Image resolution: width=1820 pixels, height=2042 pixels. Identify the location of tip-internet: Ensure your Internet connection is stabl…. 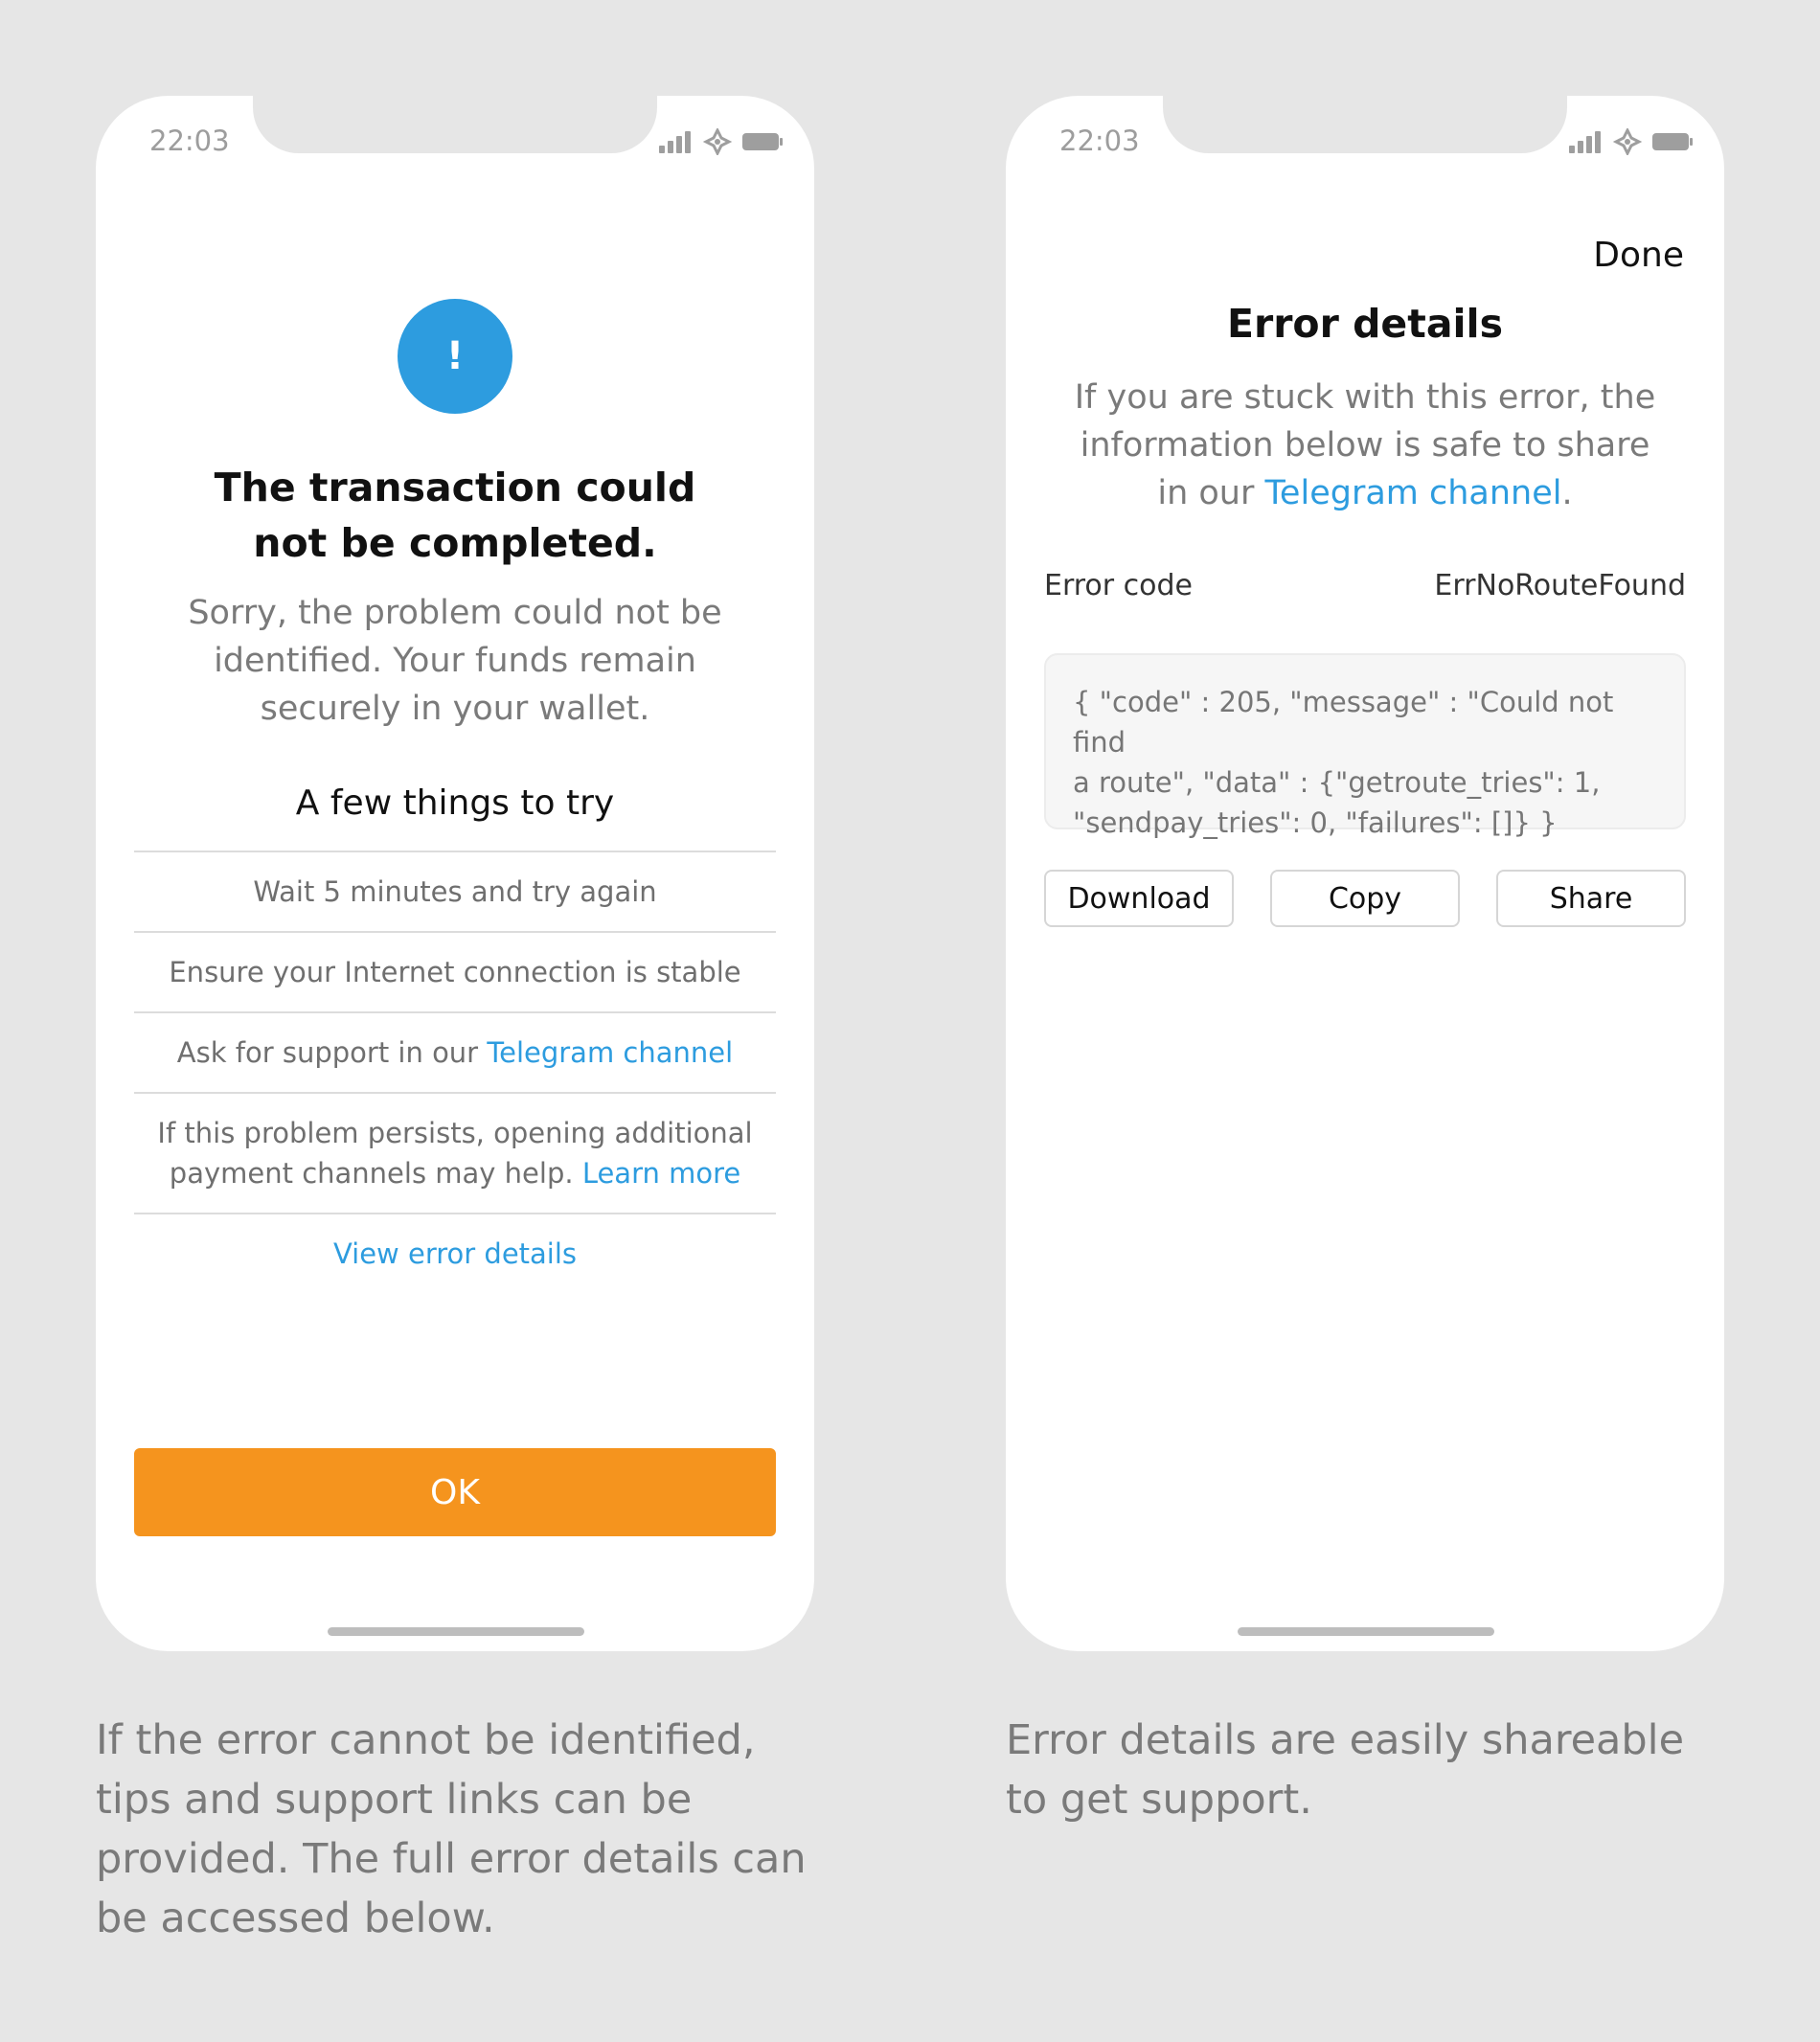
(455, 971).